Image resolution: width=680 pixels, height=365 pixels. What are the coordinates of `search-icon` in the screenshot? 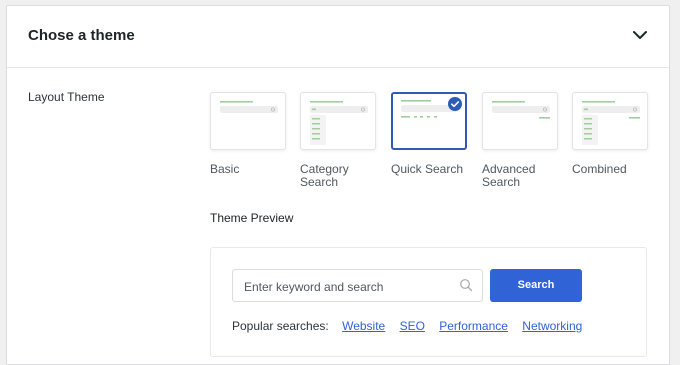 It's located at (466, 285).